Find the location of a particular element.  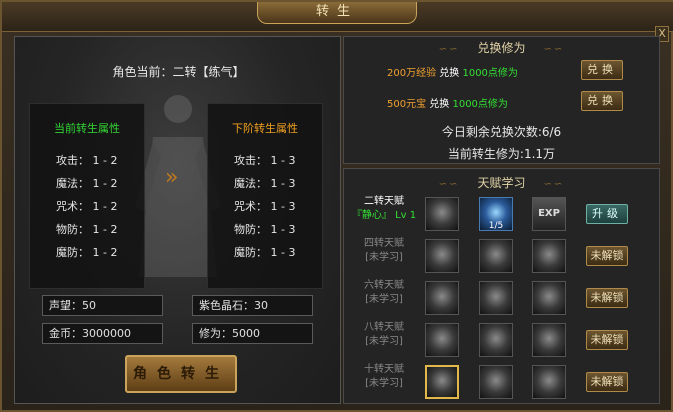

talent-name: 六转天赋 is located at coordinates (384, 285).